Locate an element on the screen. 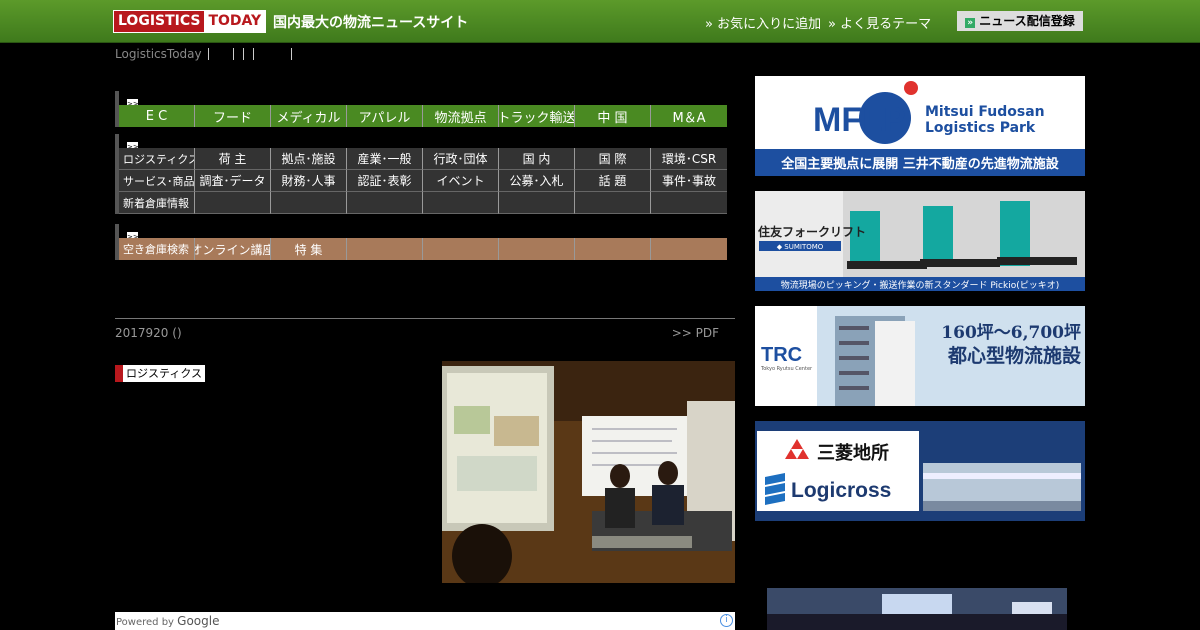 This screenshot has height=630, width=1200. category-label: ロジスティクス is located at coordinates (164, 373).